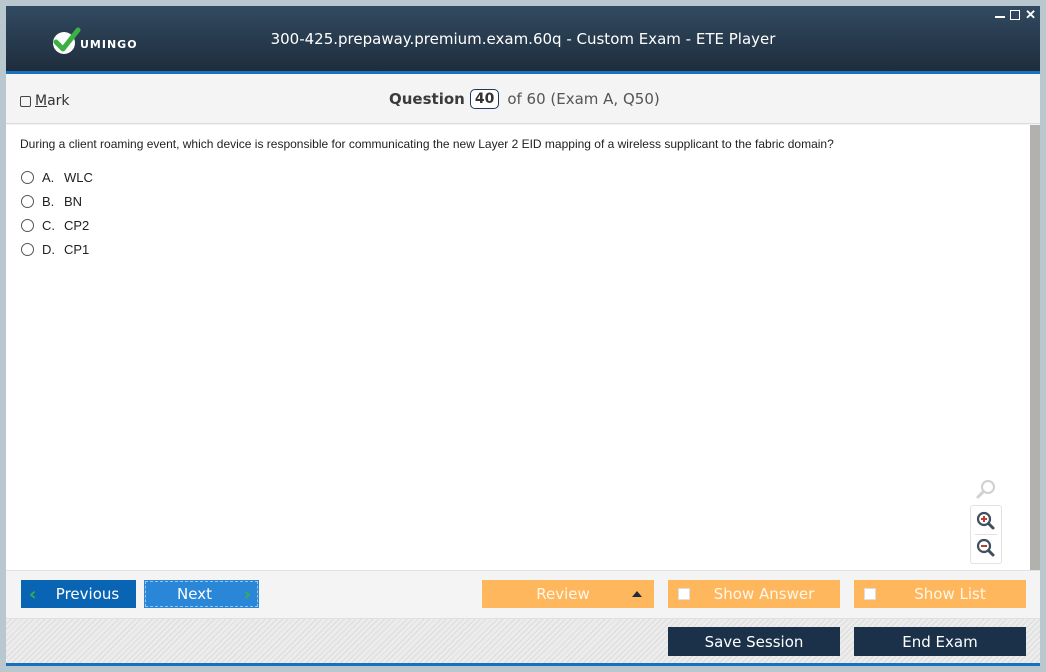 The image size is (1046, 672). I want to click on question-counter: Question 40 of 60 (Exam A, Q50), so click(524, 99).